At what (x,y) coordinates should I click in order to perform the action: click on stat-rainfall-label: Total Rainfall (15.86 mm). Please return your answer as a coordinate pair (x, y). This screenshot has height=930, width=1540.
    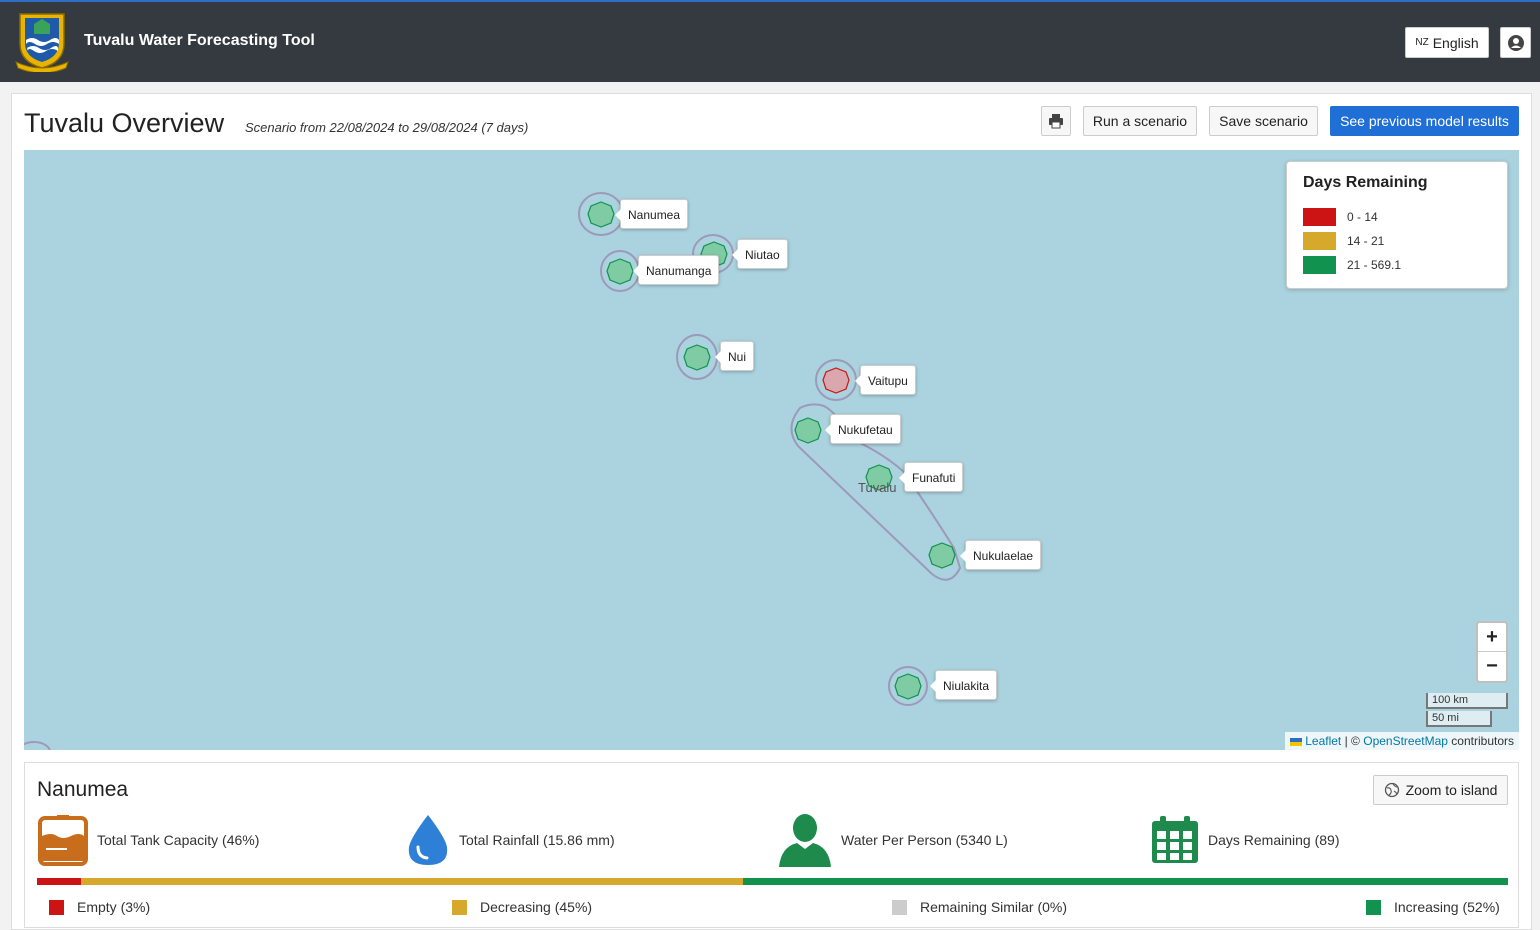
    Looking at the image, I should click on (537, 840).